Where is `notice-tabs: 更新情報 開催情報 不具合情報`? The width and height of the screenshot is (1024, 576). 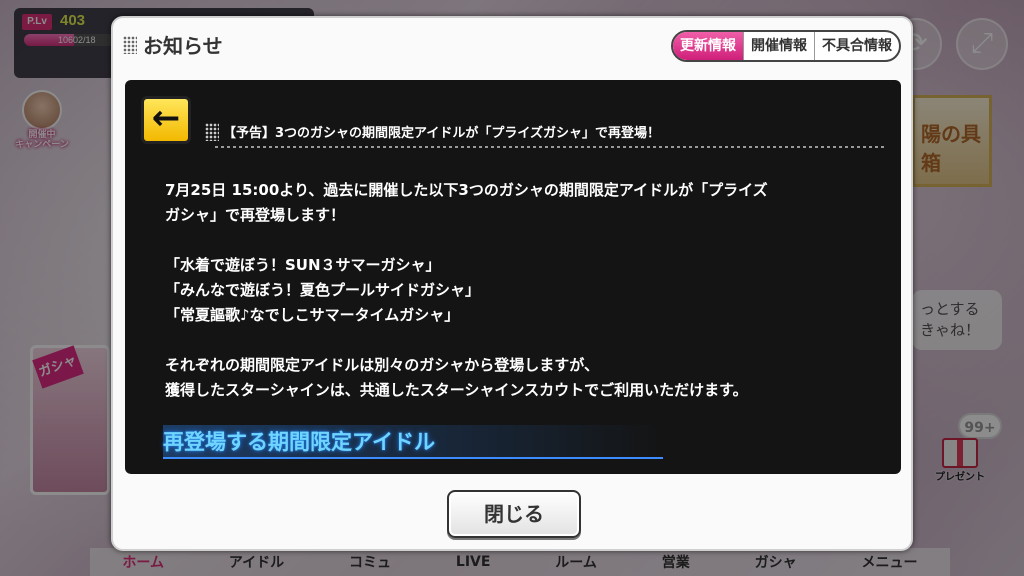
notice-tabs: 更新情報 開催情報 不具合情報 is located at coordinates (786, 46).